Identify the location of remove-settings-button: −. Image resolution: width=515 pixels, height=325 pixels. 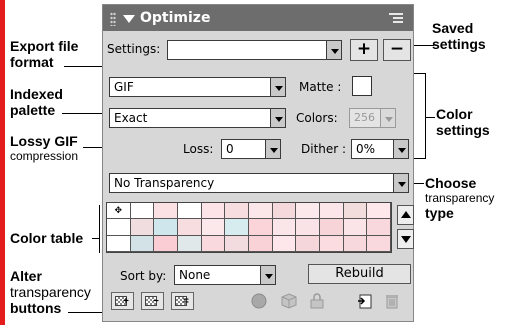
(397, 50).